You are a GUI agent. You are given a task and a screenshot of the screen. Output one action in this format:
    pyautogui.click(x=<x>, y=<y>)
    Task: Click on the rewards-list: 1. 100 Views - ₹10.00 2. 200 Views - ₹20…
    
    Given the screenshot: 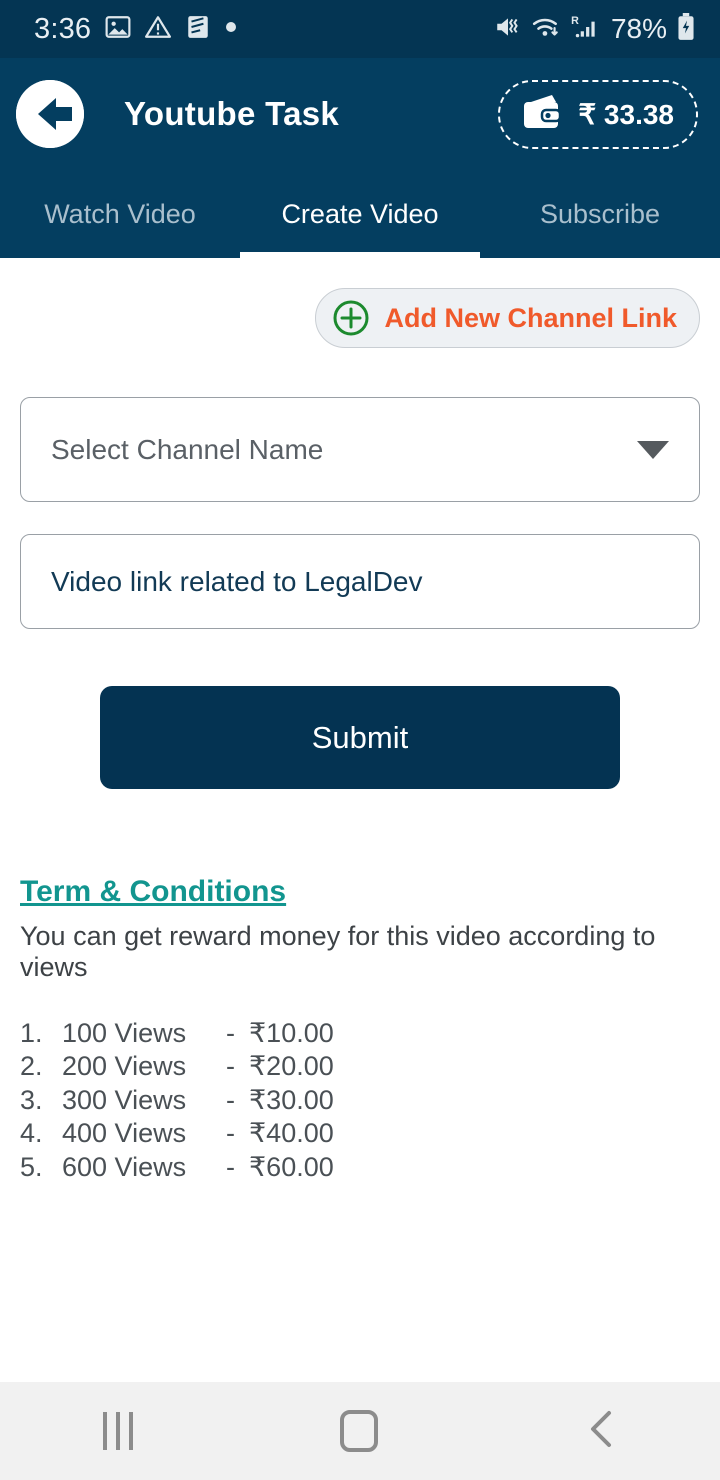 What is the action you would take?
    pyautogui.click(x=360, y=1100)
    